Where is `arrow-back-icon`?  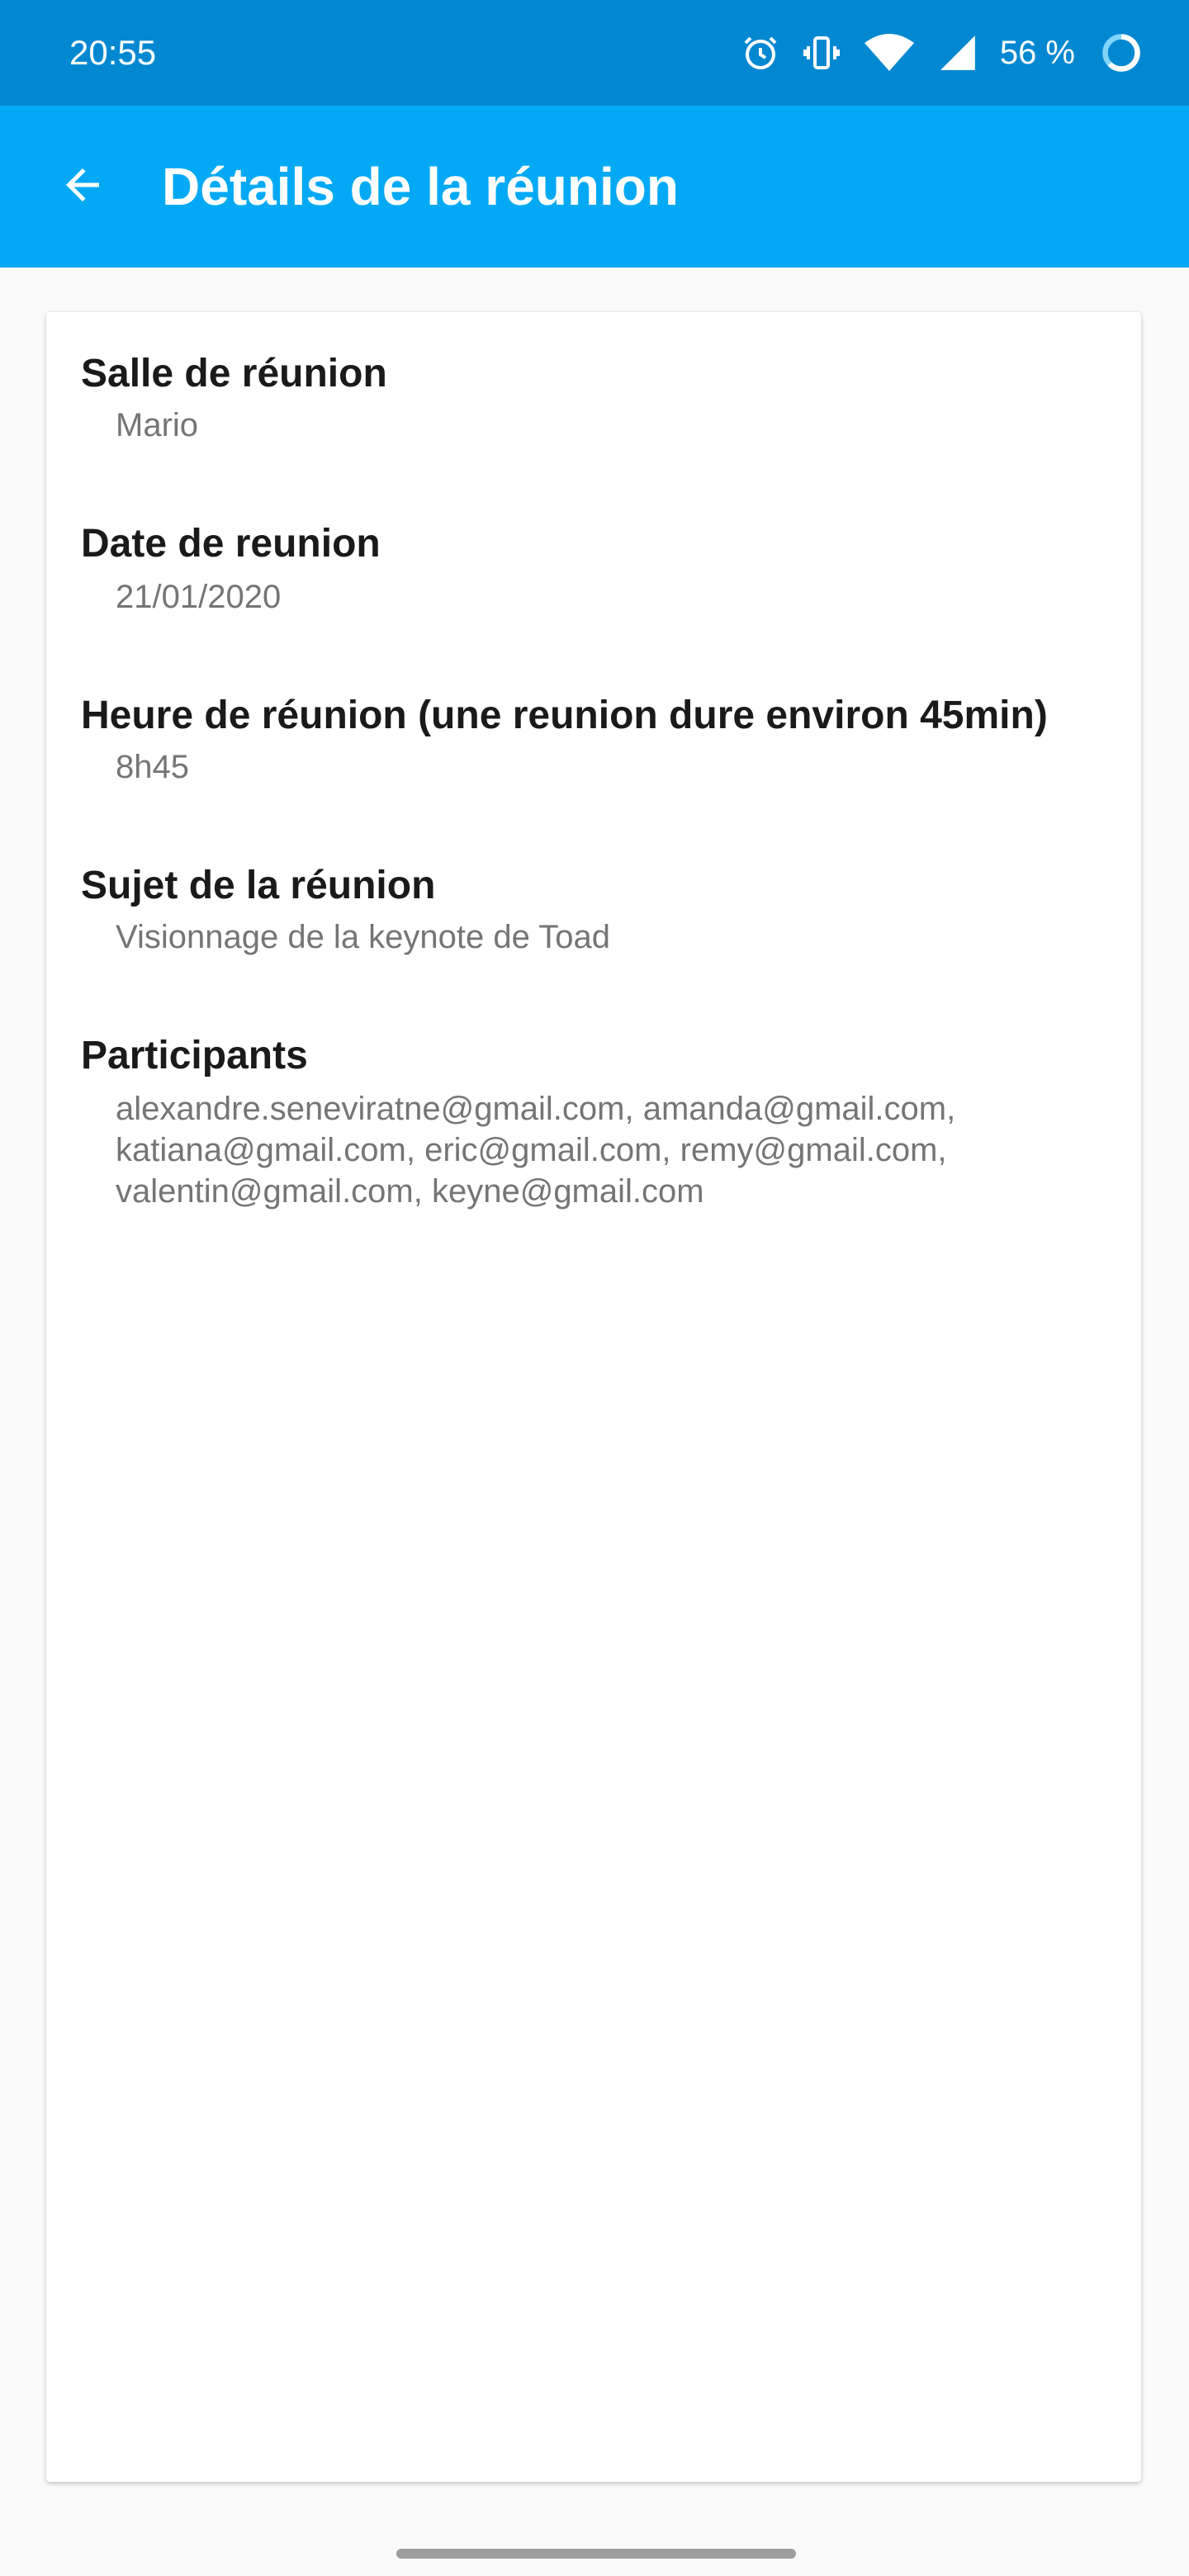
arrow-back-icon is located at coordinates (82, 187).